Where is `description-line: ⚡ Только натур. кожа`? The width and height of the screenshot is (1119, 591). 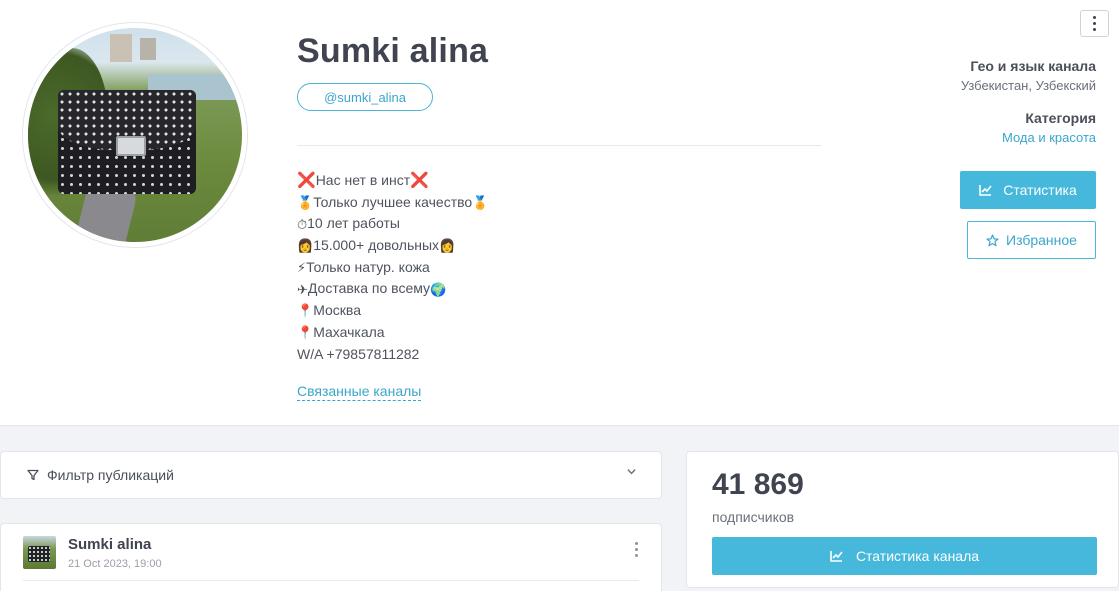
description-line: ⚡ Только натур. кожа is located at coordinates (547, 268).